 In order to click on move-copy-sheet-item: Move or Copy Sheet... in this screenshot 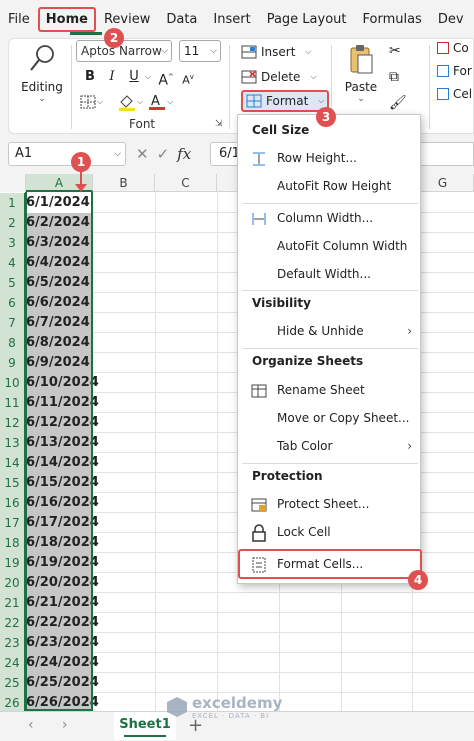, I will do `click(330, 418)`.